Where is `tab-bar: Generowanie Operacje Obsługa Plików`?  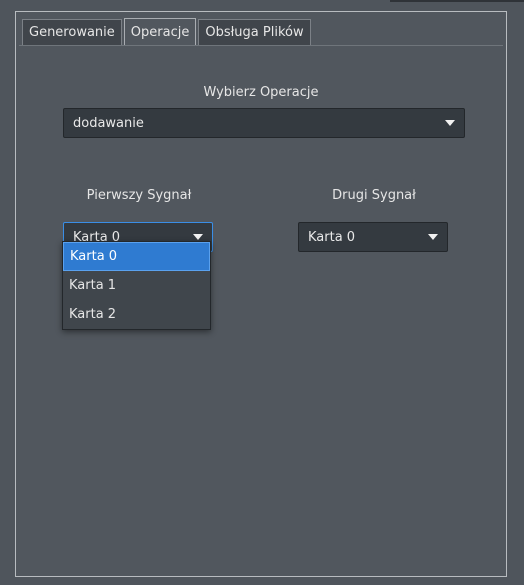
tab-bar: Generowanie Operacje Obsługa Plików is located at coordinates (167, 31).